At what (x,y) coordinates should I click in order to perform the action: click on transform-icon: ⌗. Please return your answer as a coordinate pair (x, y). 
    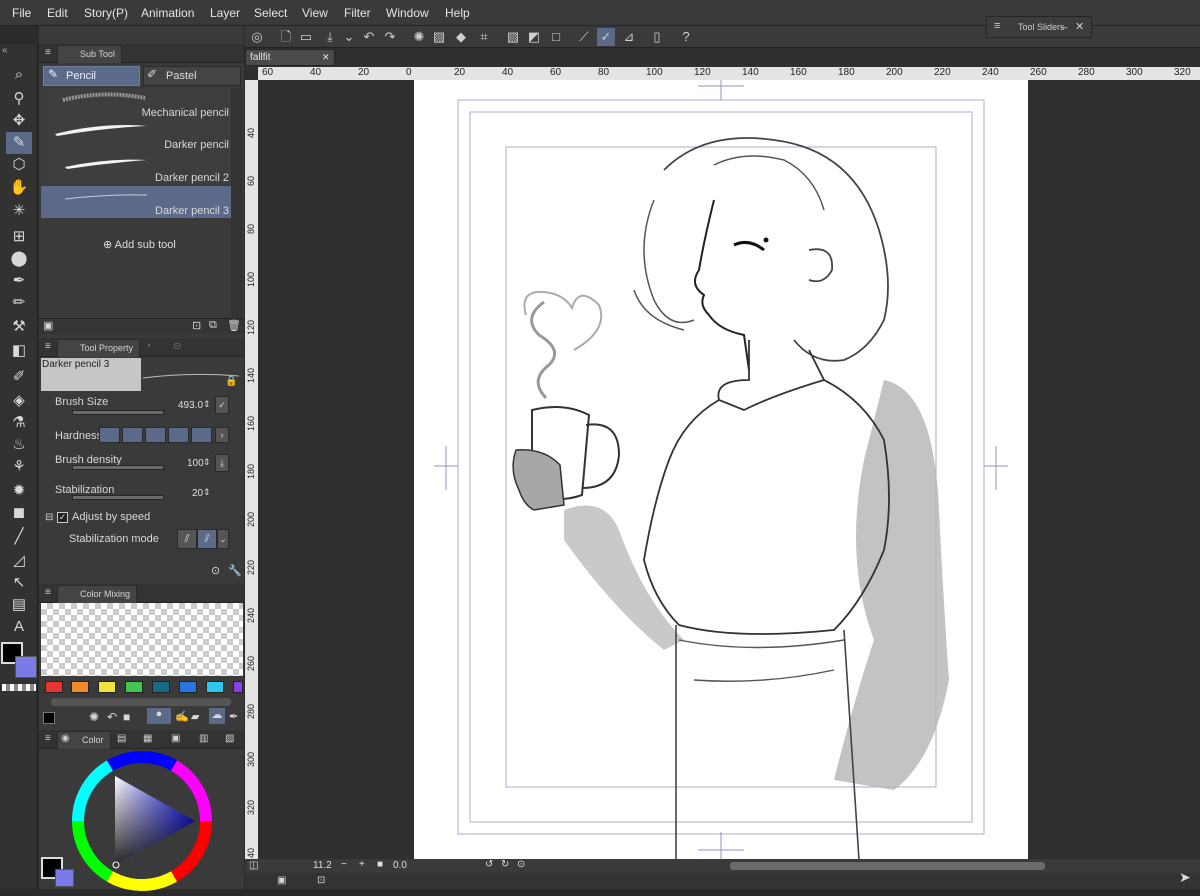
    Looking at the image, I should click on (484, 37).